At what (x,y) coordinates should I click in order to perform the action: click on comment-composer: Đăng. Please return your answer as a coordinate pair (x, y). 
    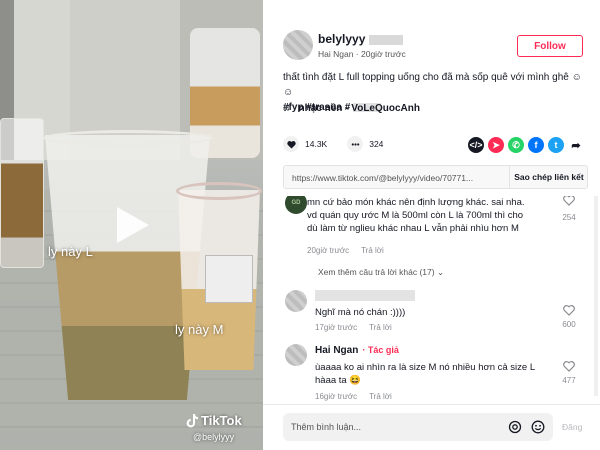
    Looking at the image, I should click on (431, 427).